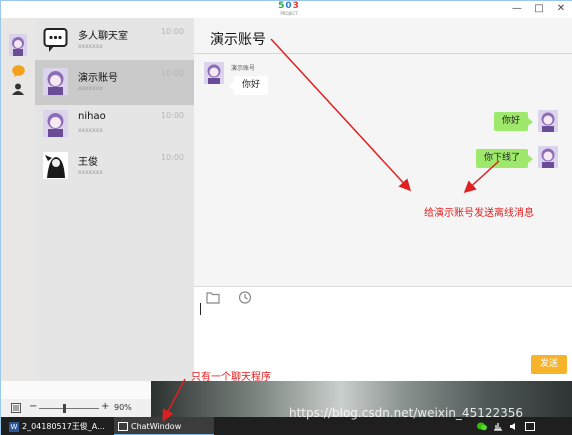 This screenshot has width=572, height=435. I want to click on conversation-item-group: 多人聊天室 xxxxxxx 10:00, so click(114, 40).